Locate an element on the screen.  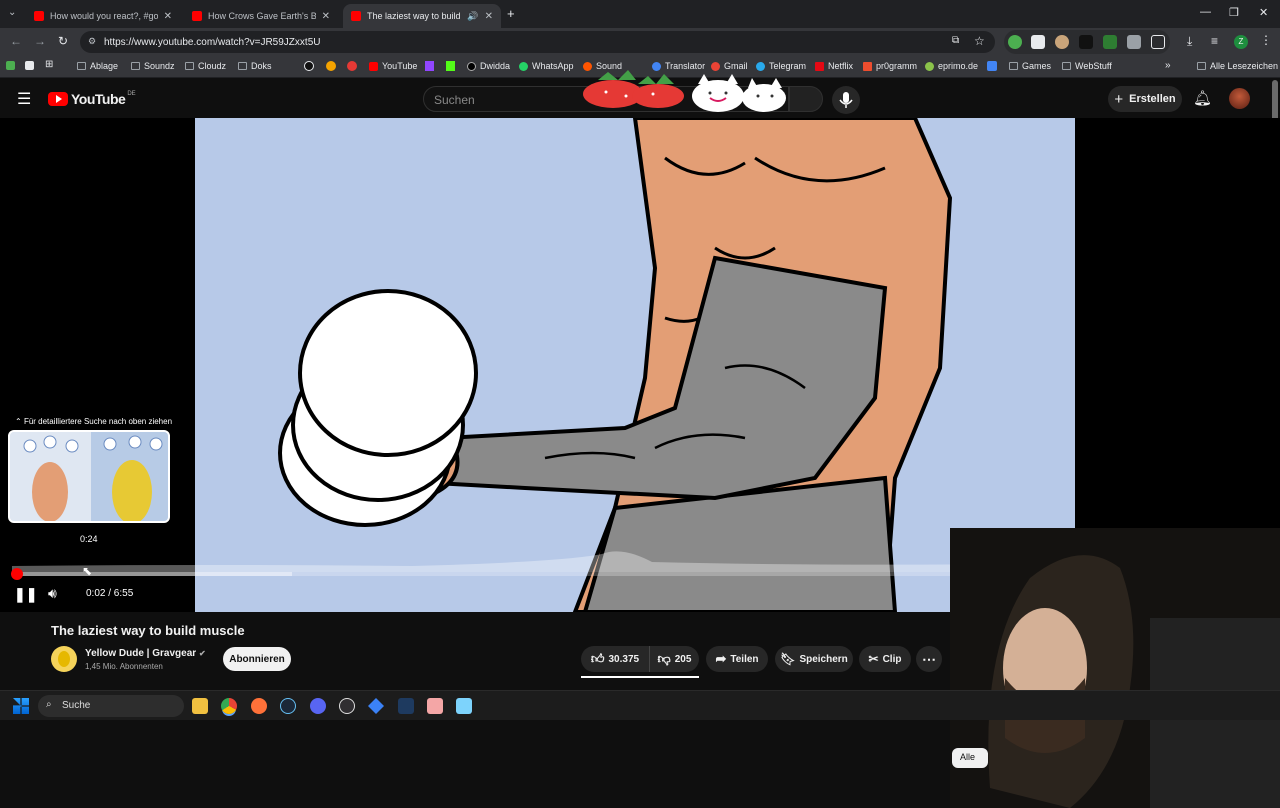
clip-button: ✂ Clip is located at coordinates (885, 659).